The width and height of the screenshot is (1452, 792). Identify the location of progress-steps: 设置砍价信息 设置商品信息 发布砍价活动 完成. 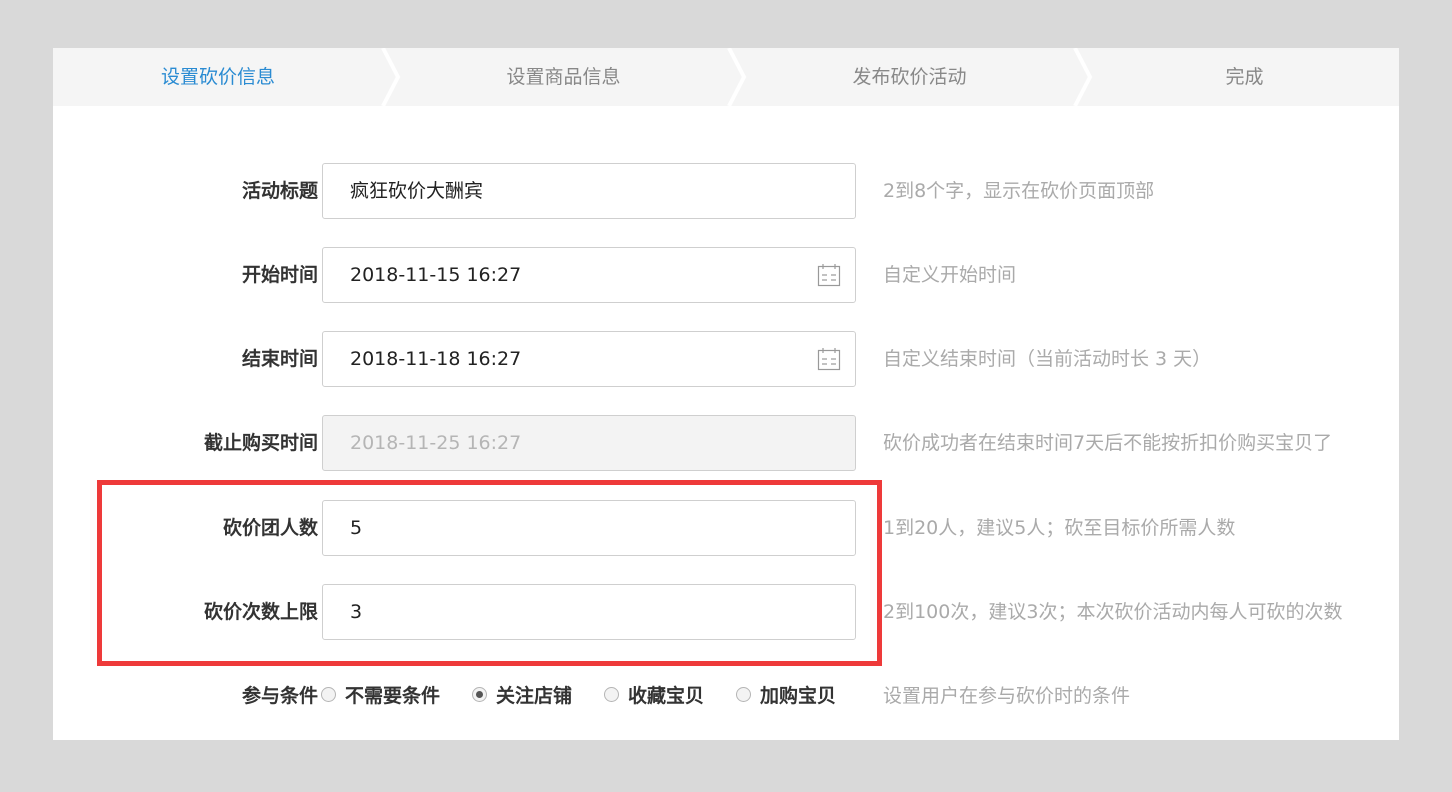
(726, 77).